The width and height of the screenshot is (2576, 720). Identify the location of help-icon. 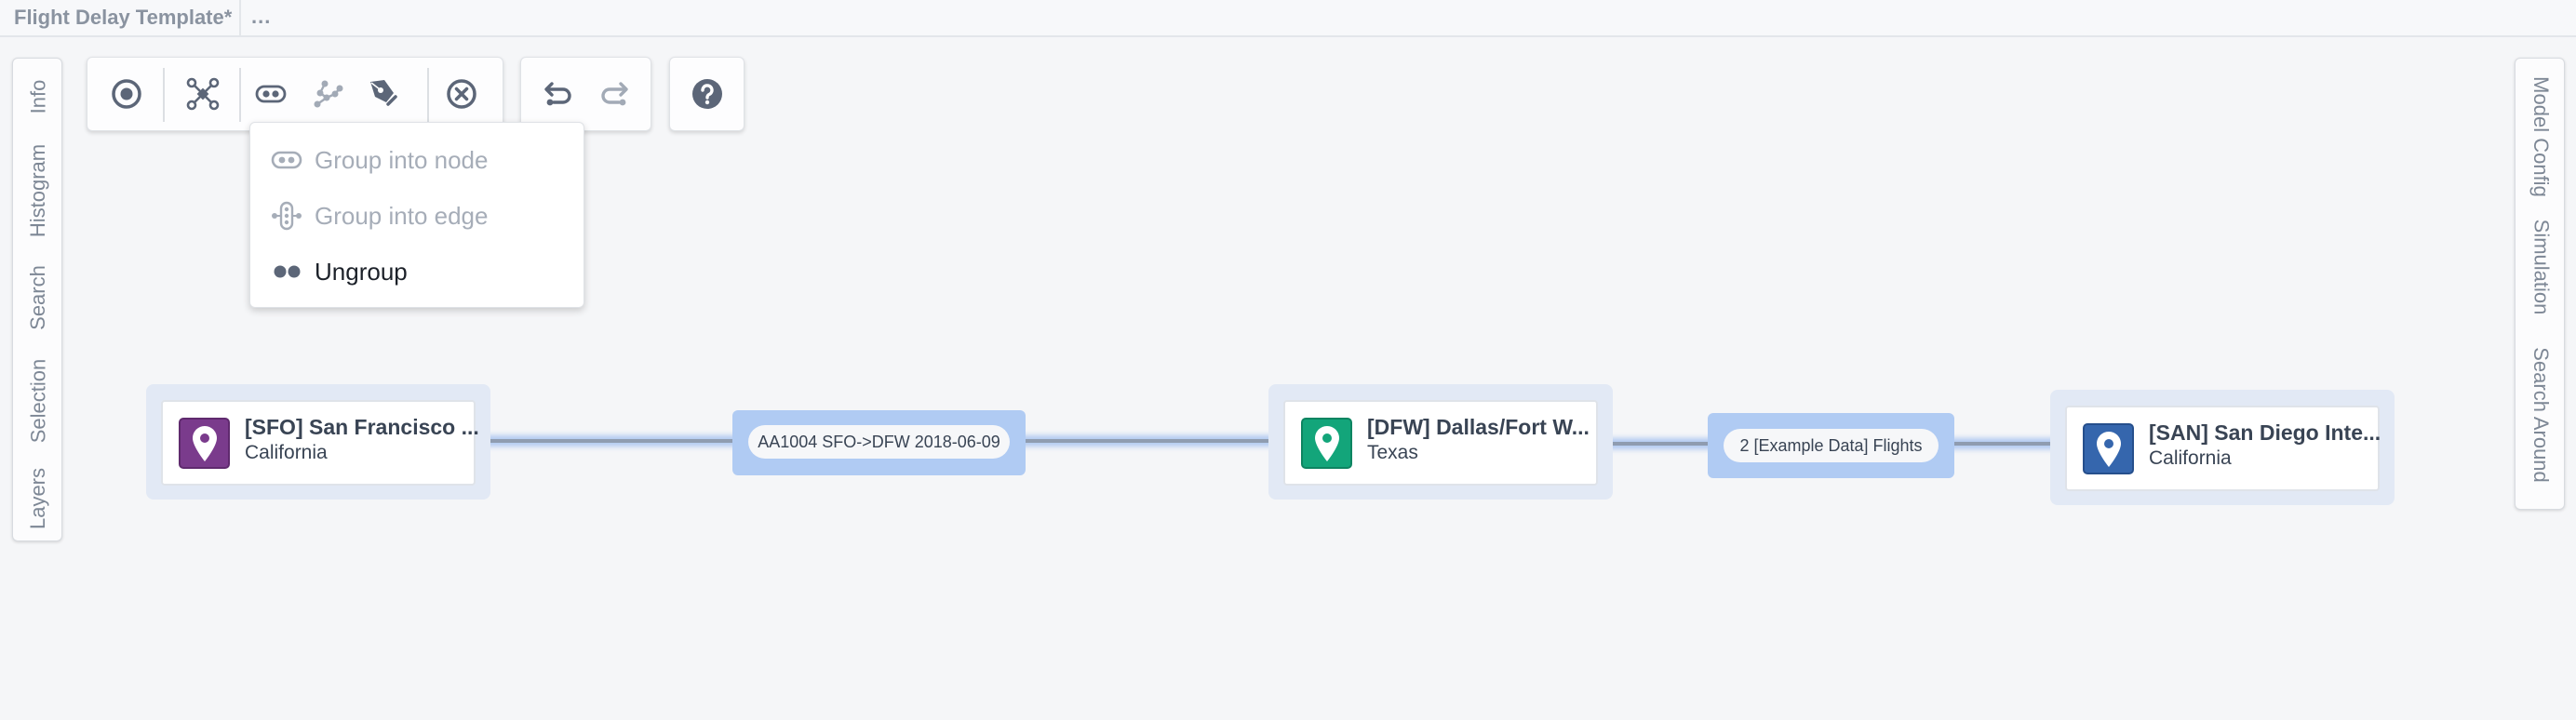
(707, 94).